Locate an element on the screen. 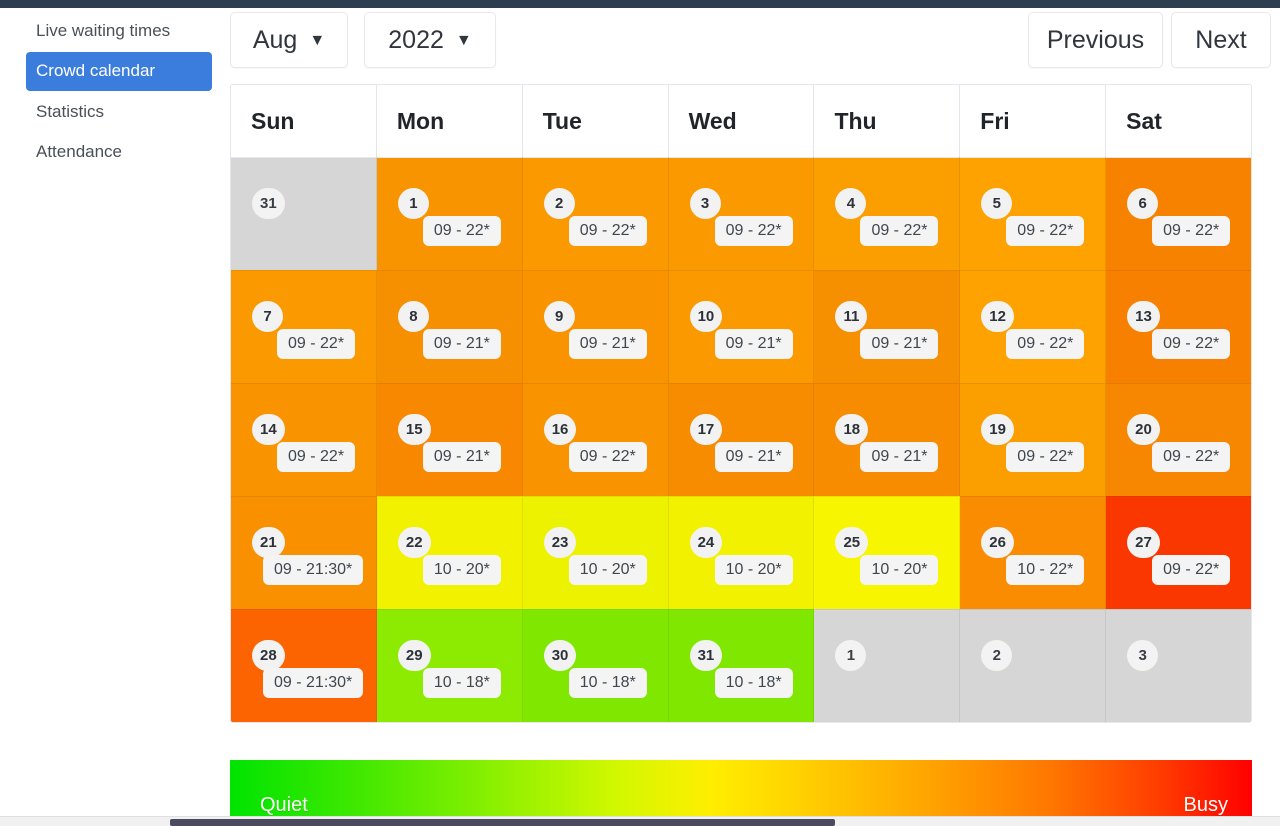 This screenshot has width=1280, height=826. calendar-day-cell-inactive: 2 is located at coordinates (1033, 665).